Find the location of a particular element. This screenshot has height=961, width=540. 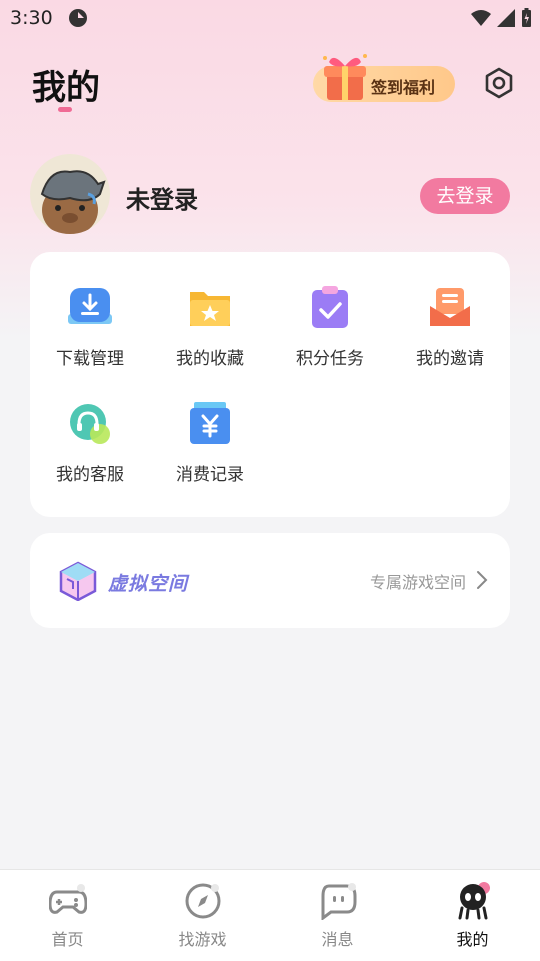

page-title: 我的 is located at coordinates (66, 88).